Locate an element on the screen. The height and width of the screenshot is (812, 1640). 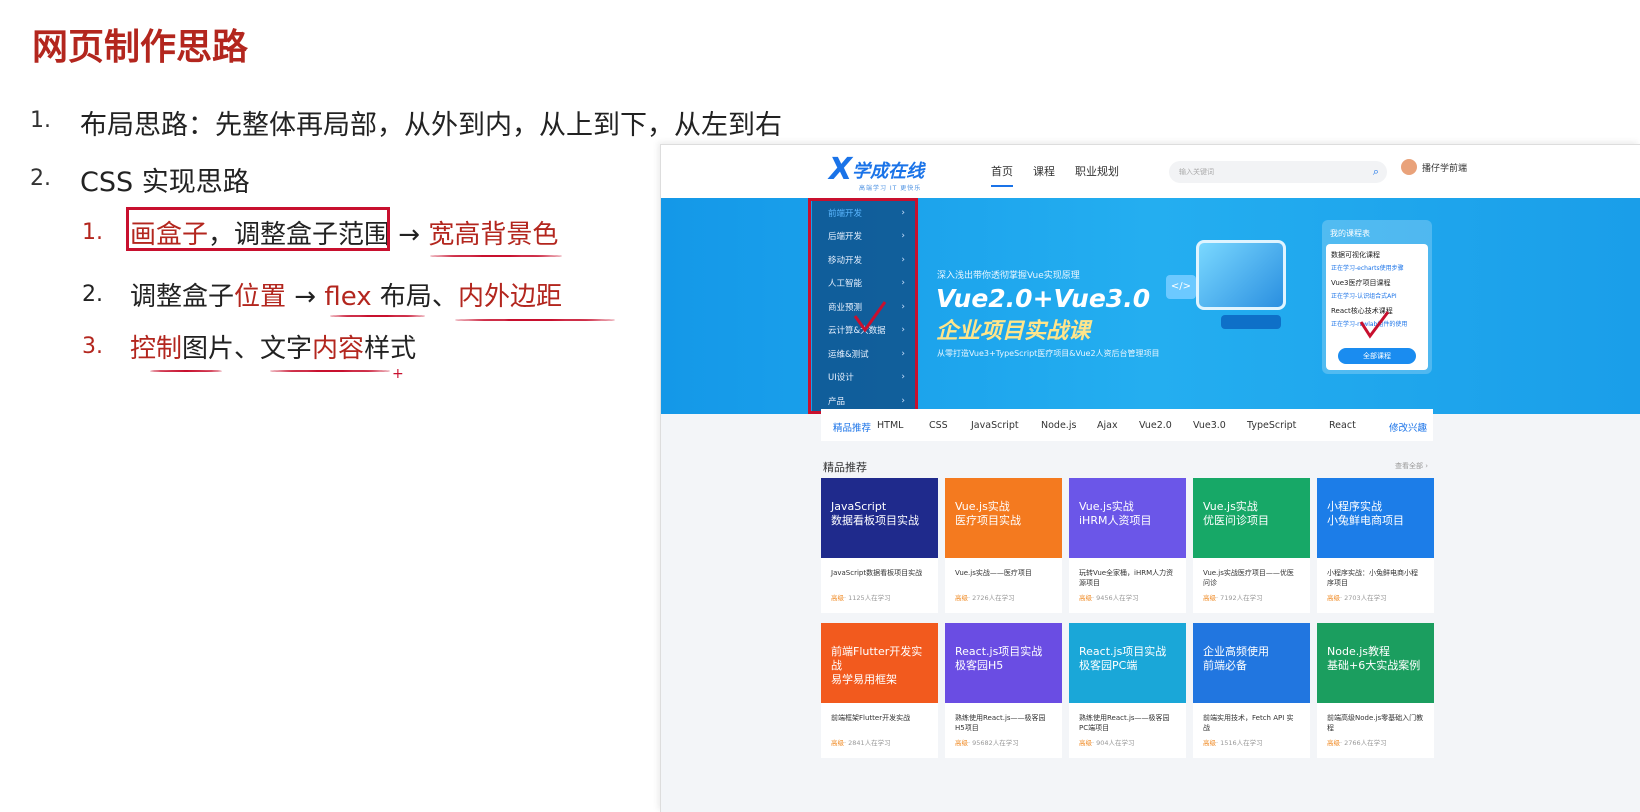
course-thumbnail: React.js项目实战 极客园H5 is located at coordinates (1003, 663).